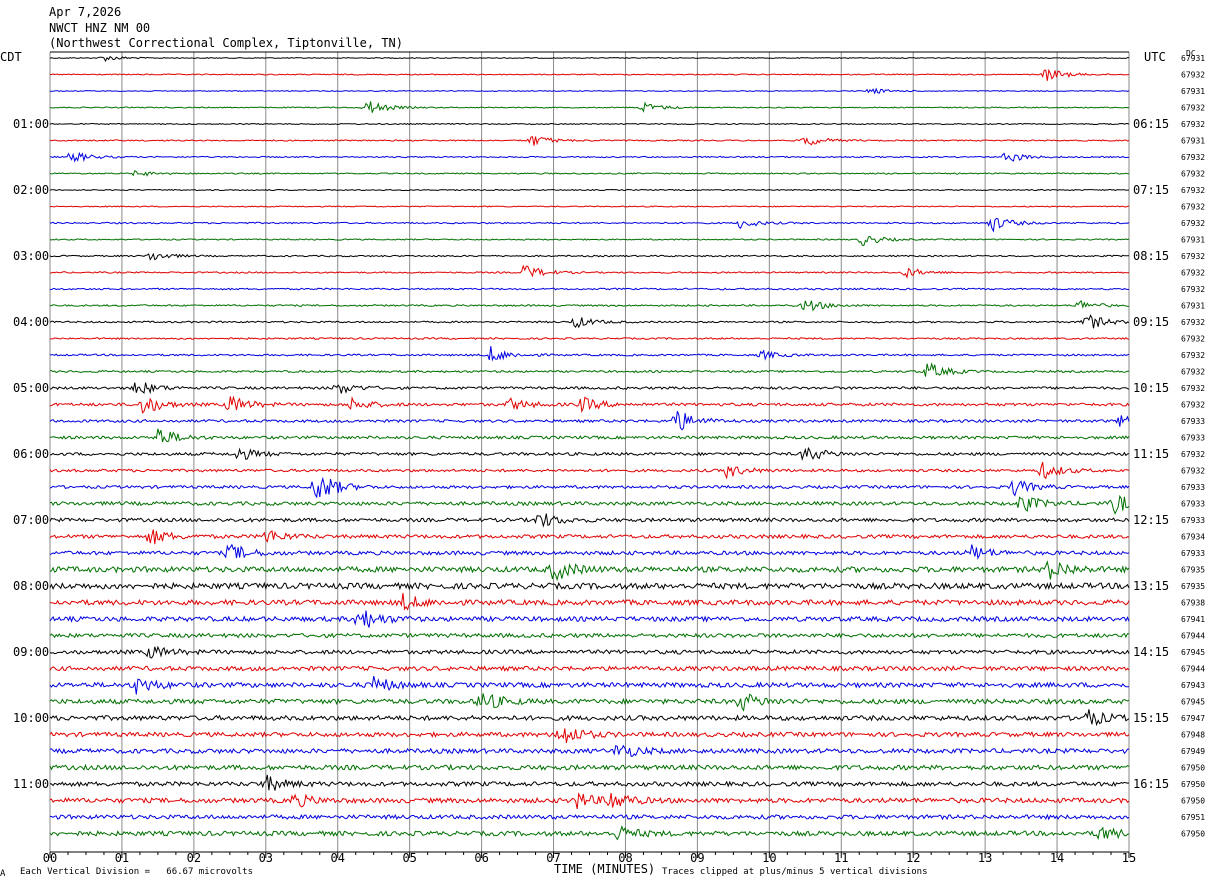  Describe the element at coordinates (769, 858) in the screenshot. I see `x-tick-label: 10` at that location.